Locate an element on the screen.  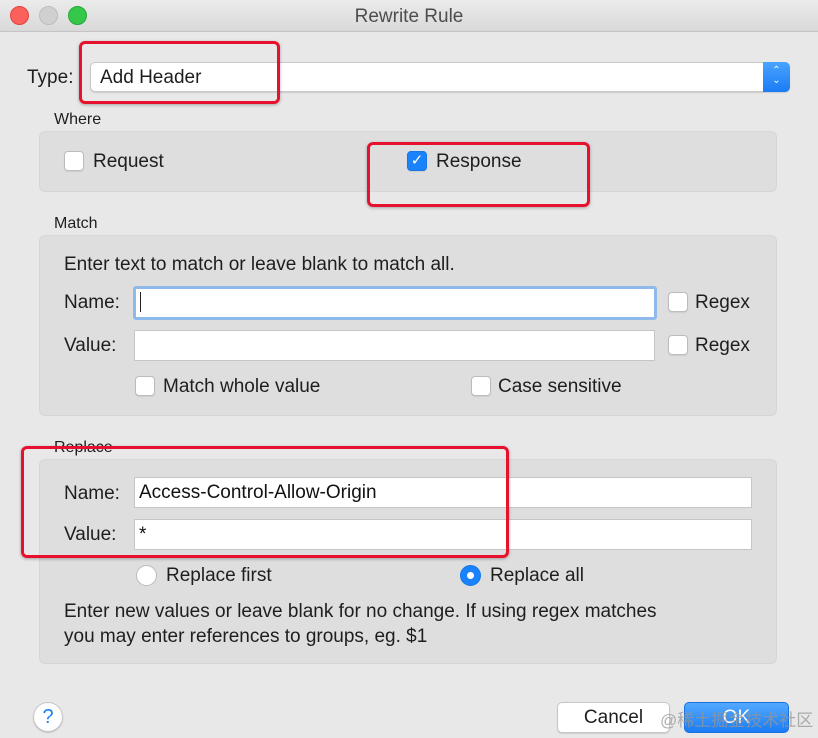
match-value-regex-label: Regex is located at coordinates (722, 345).